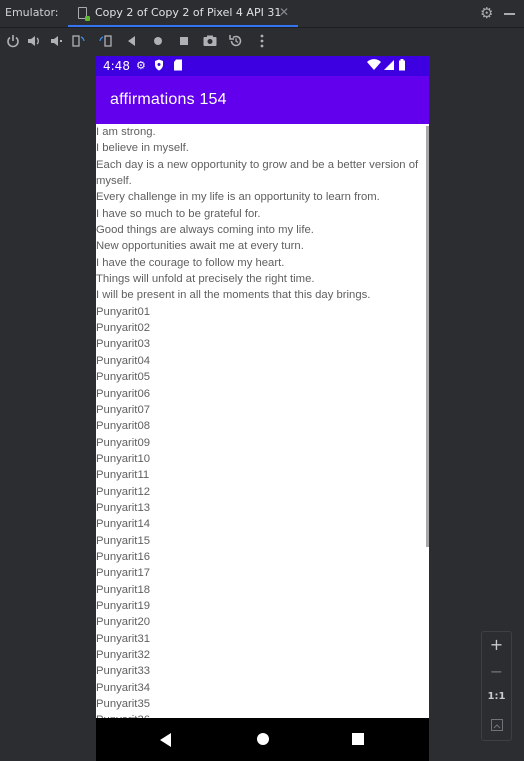 This screenshot has height=761, width=524. Describe the element at coordinates (123, 687) in the screenshot. I see `list-item: Punyarit34` at that location.